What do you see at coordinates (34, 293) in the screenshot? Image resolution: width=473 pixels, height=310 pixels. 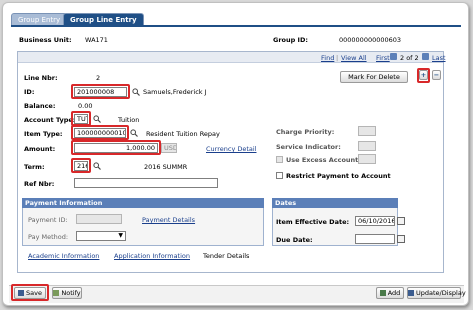 I see `save-label: Save` at bounding box center [34, 293].